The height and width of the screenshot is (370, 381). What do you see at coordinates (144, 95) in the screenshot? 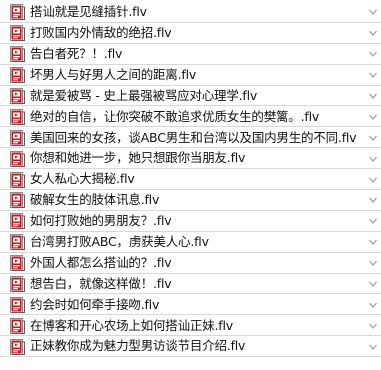
I see `file-name: 就是爱被骂 - 史上最强被骂应对心理学.flv` at bounding box center [144, 95].